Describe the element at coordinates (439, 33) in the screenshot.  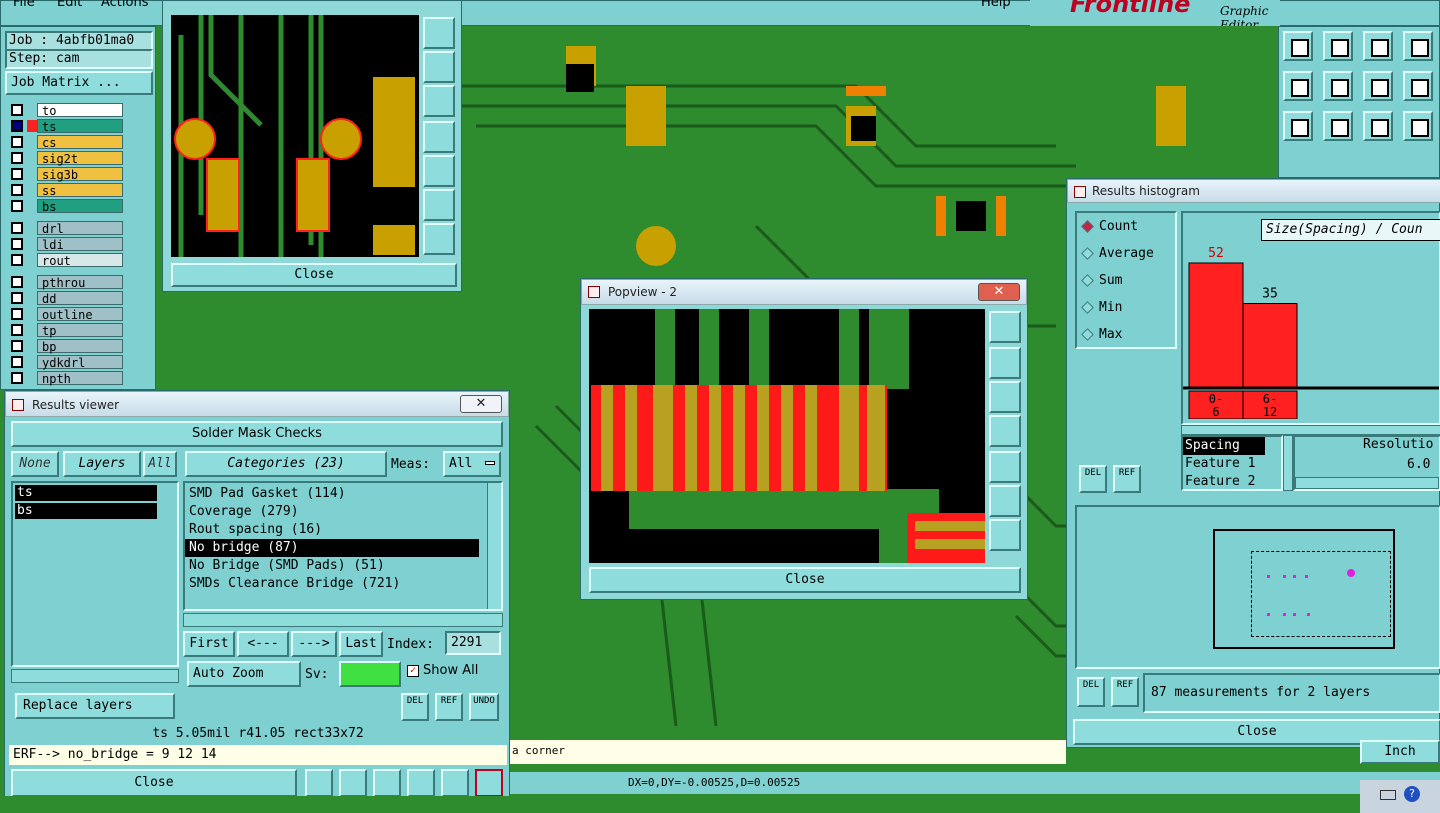
I see `pv1-tool-zoom-icon` at that location.